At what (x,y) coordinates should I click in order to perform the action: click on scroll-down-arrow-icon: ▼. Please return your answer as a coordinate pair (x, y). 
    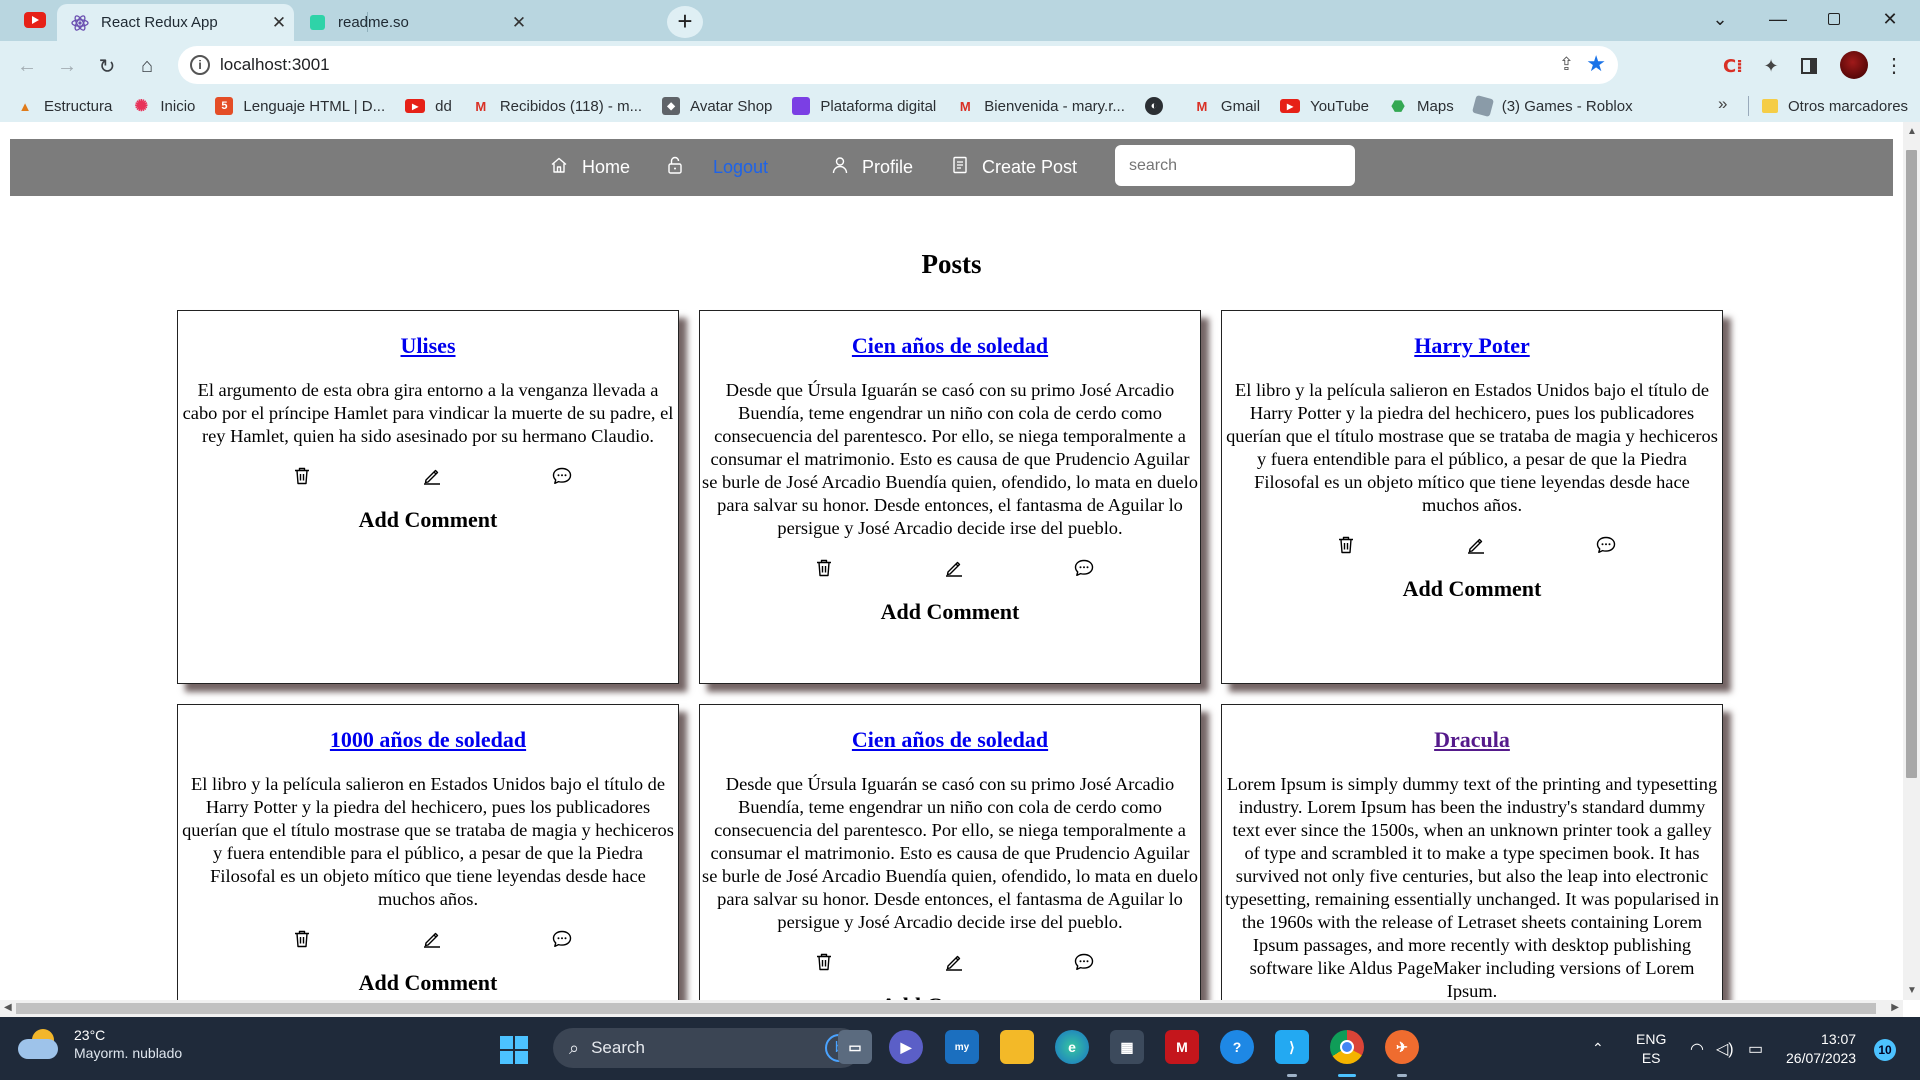
    Looking at the image, I should click on (1912, 990).